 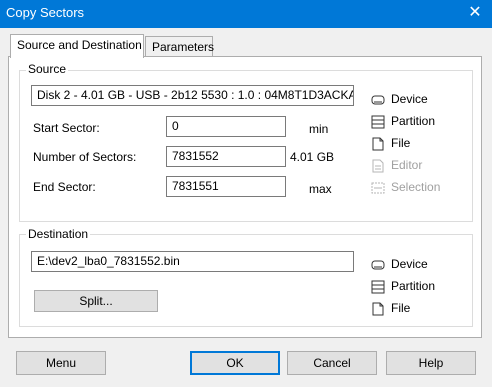 What do you see at coordinates (390, 308) in the screenshot?
I see `destination-option-file: File` at bounding box center [390, 308].